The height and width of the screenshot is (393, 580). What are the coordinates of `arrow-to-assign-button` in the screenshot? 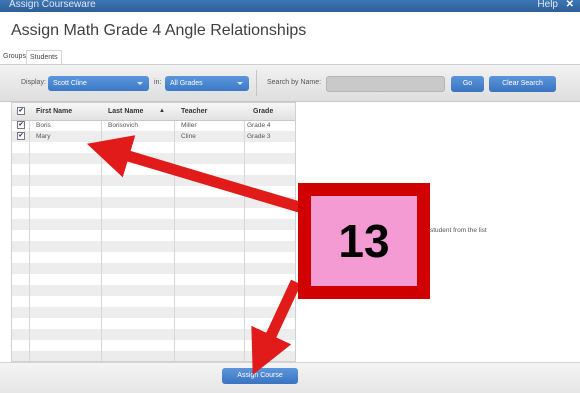 It's located at (276, 327).